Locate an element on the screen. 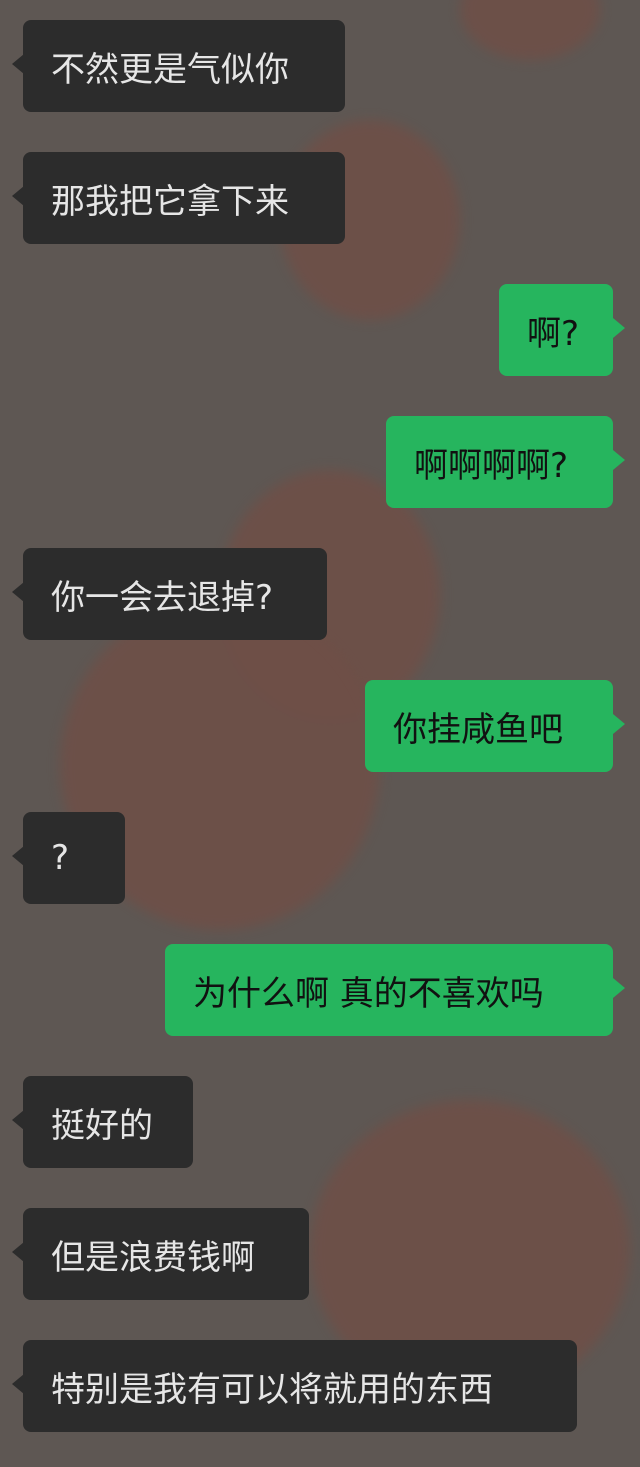  message-text: 为什么啊 真的不喜欢吗 is located at coordinates (368, 993).